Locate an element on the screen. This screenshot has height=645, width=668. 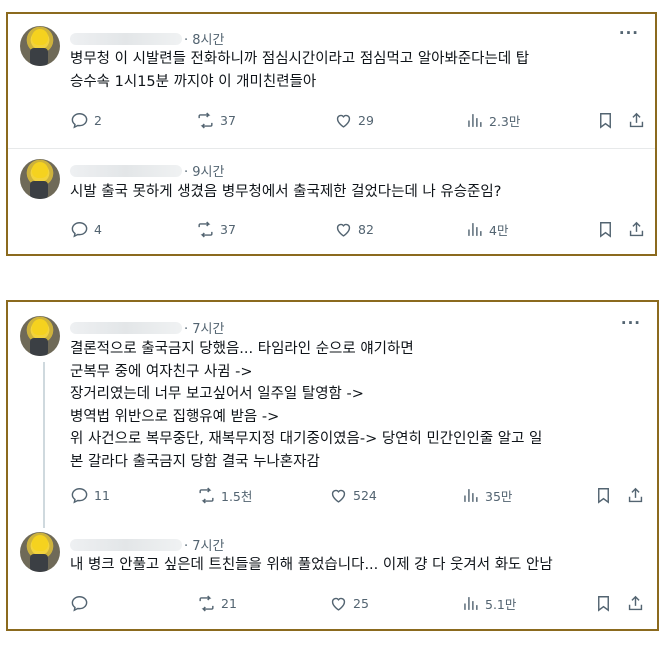
views-count: 2.3만 is located at coordinates (505, 121).